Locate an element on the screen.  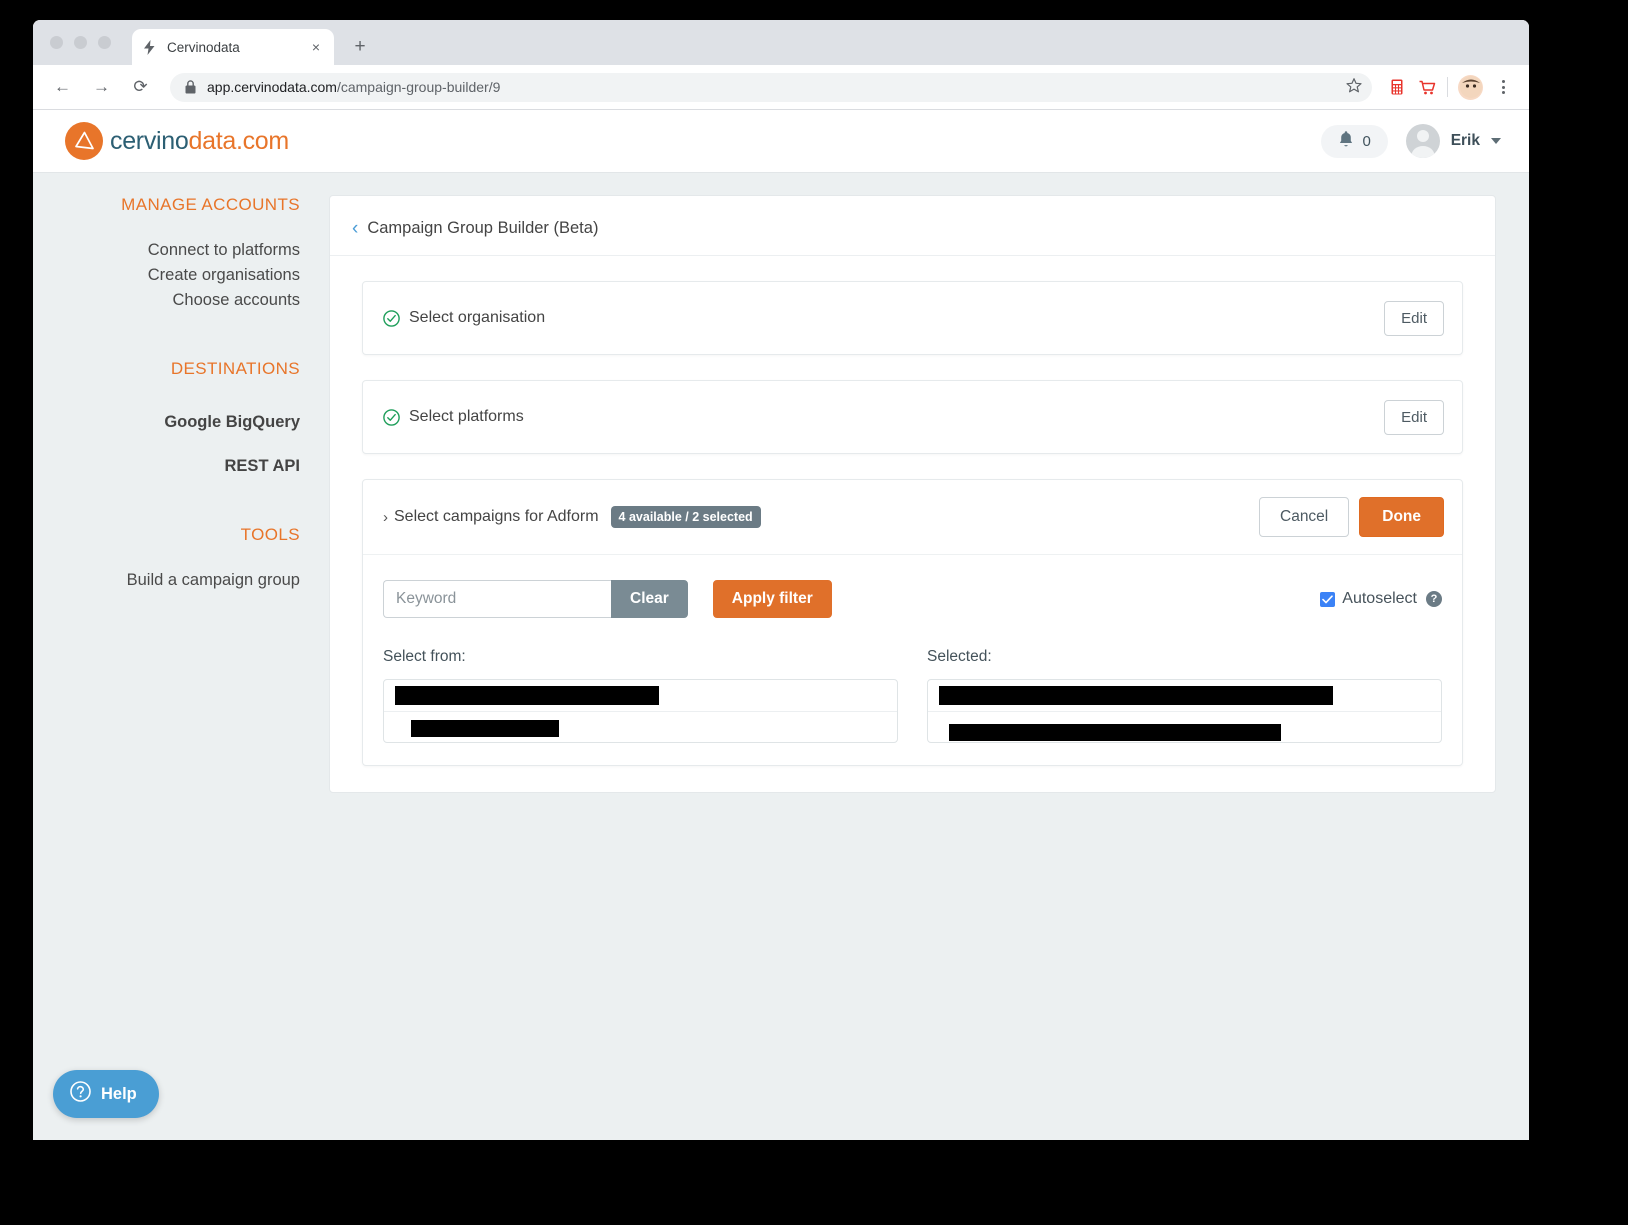
url-path: /campaign-group-builder/9 is located at coordinates (418, 87).